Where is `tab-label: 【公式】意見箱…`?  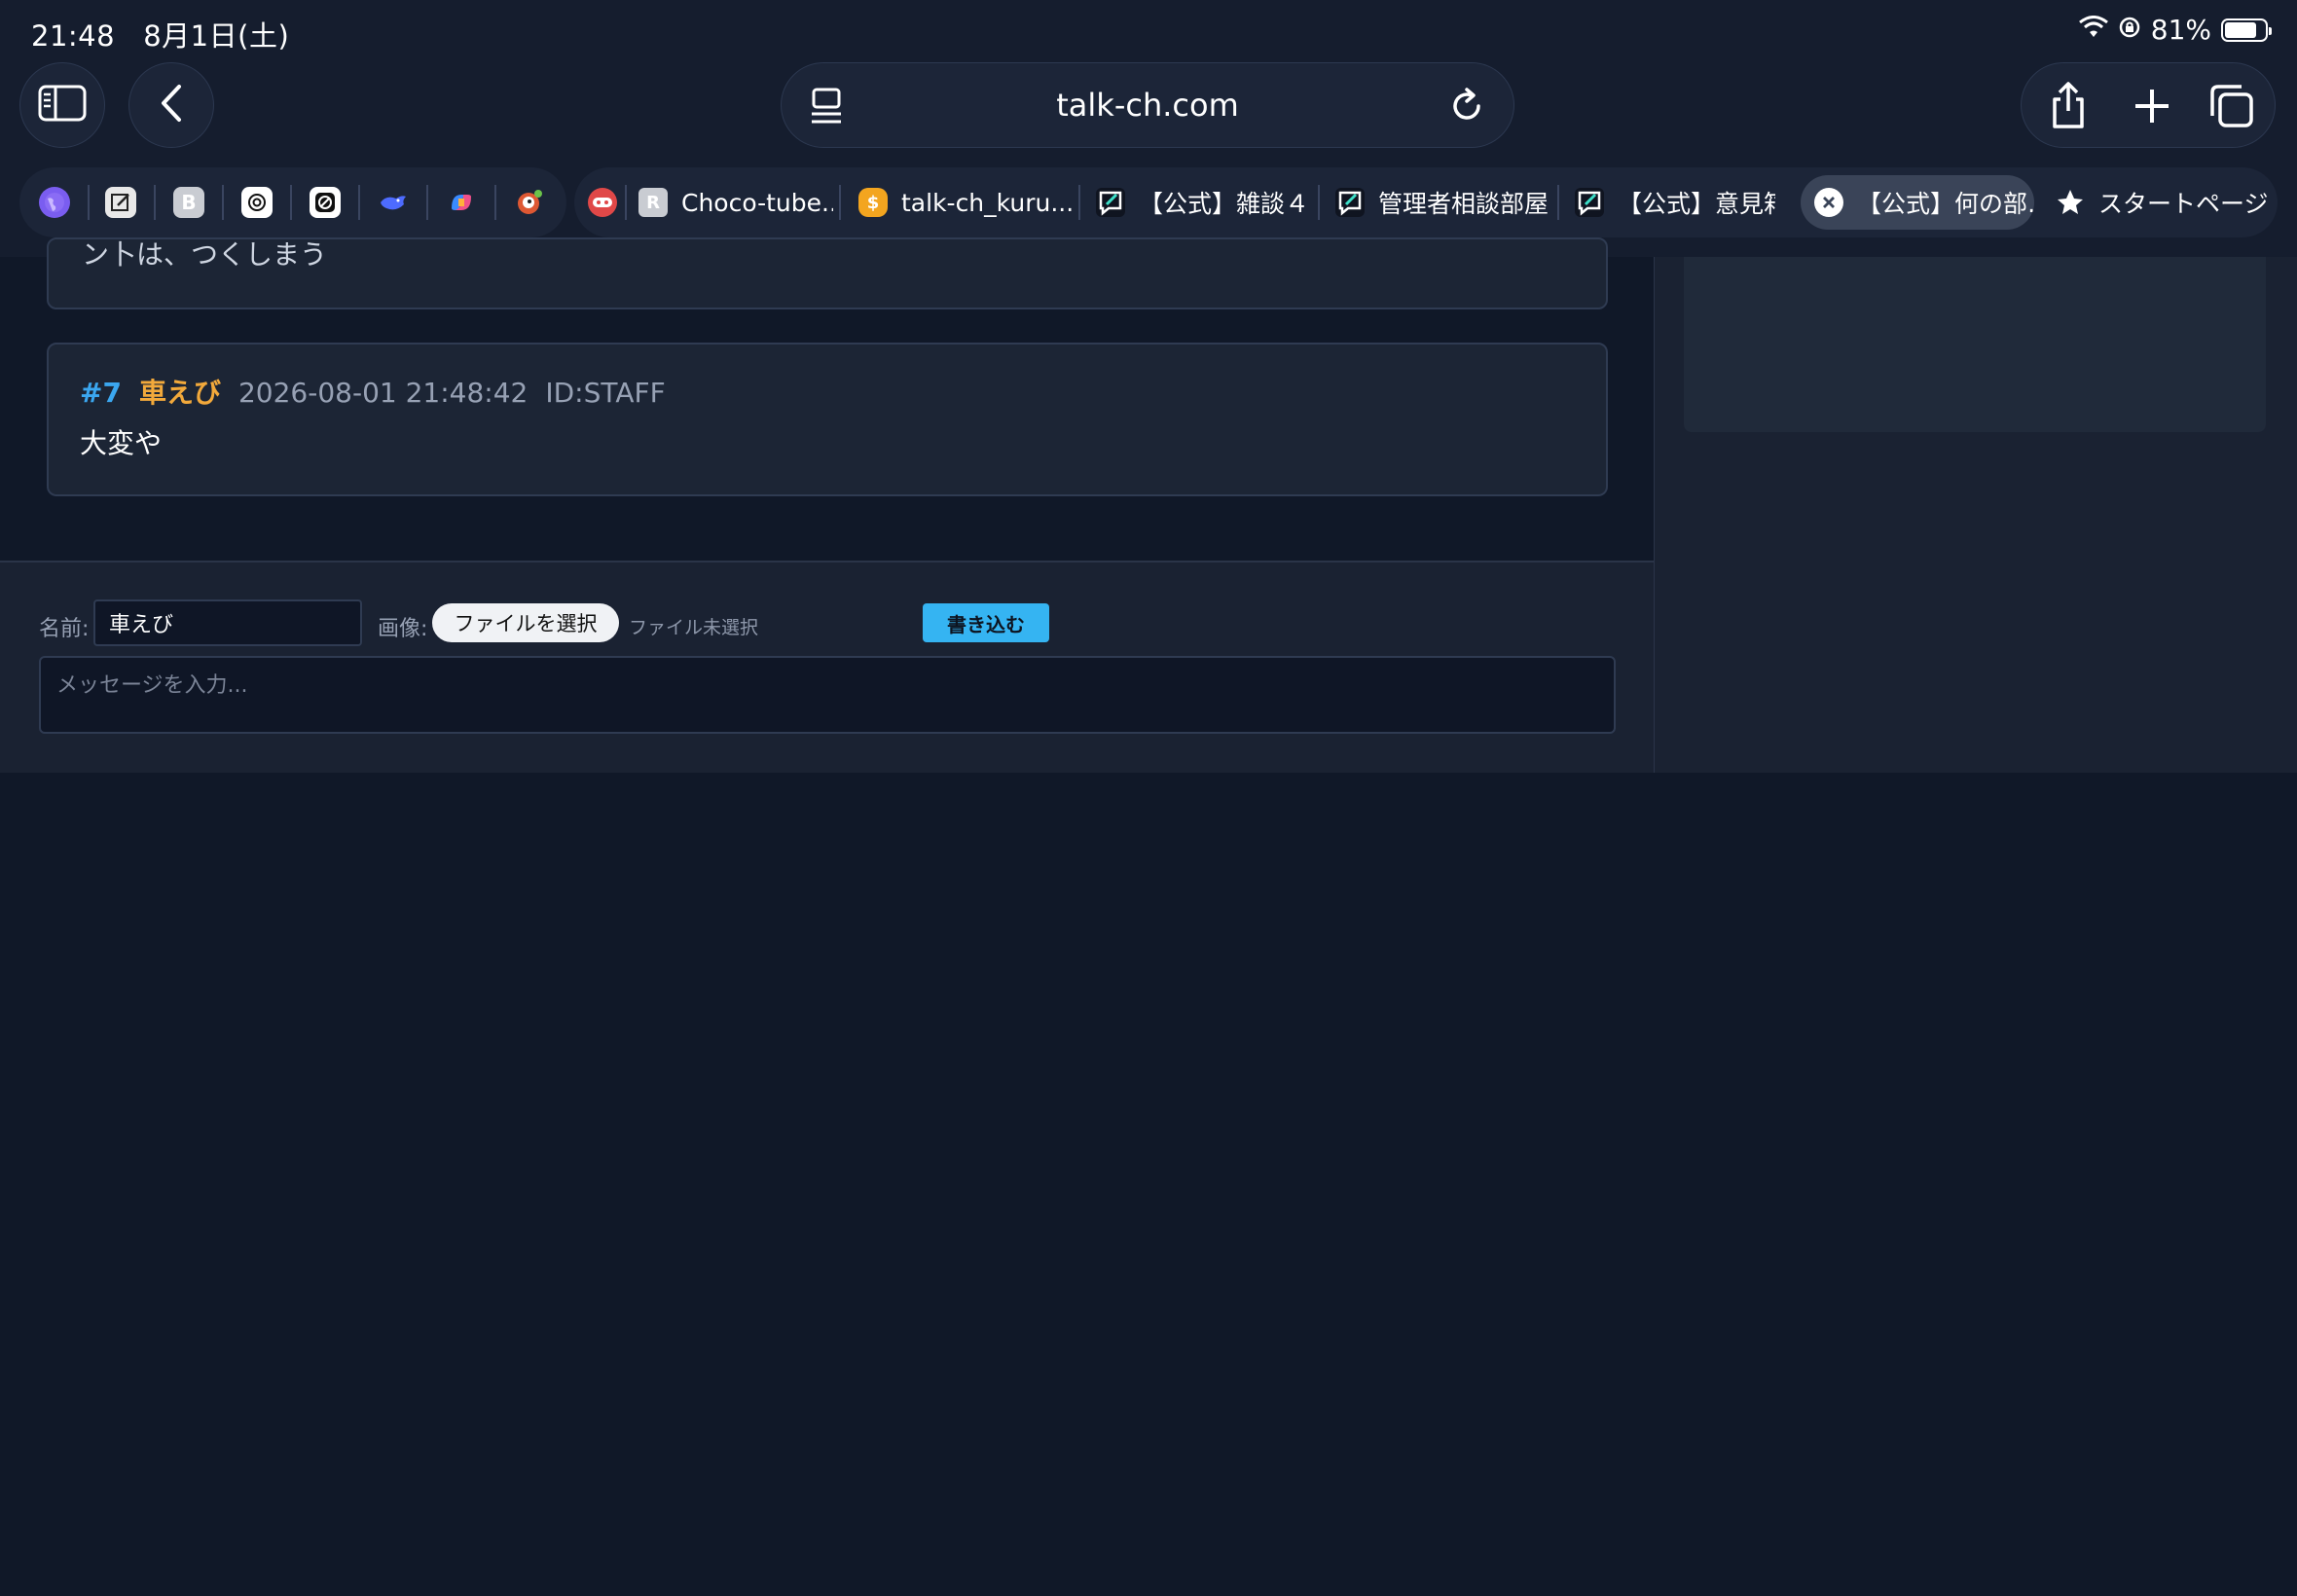
tab-label: 【公式】意見箱… is located at coordinates (1697, 204).